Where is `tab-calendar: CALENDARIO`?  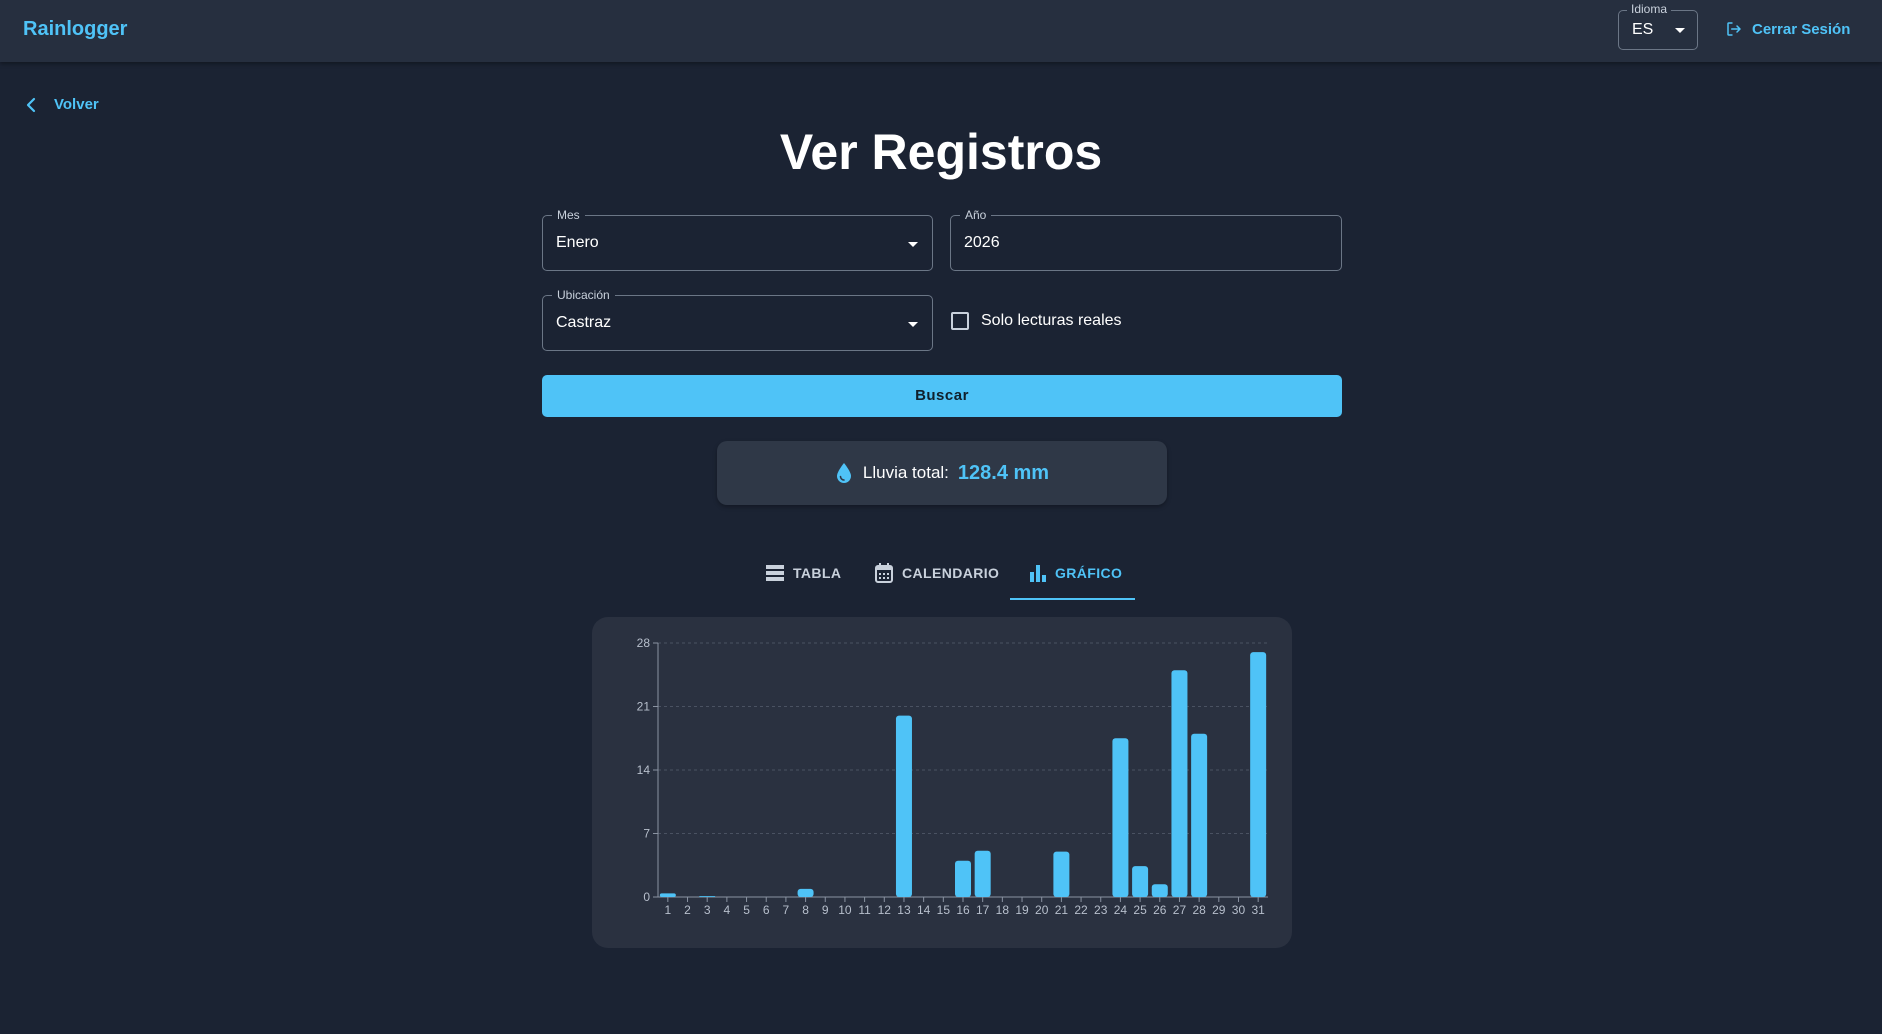
tab-calendar: CALENDARIO is located at coordinates (937, 573).